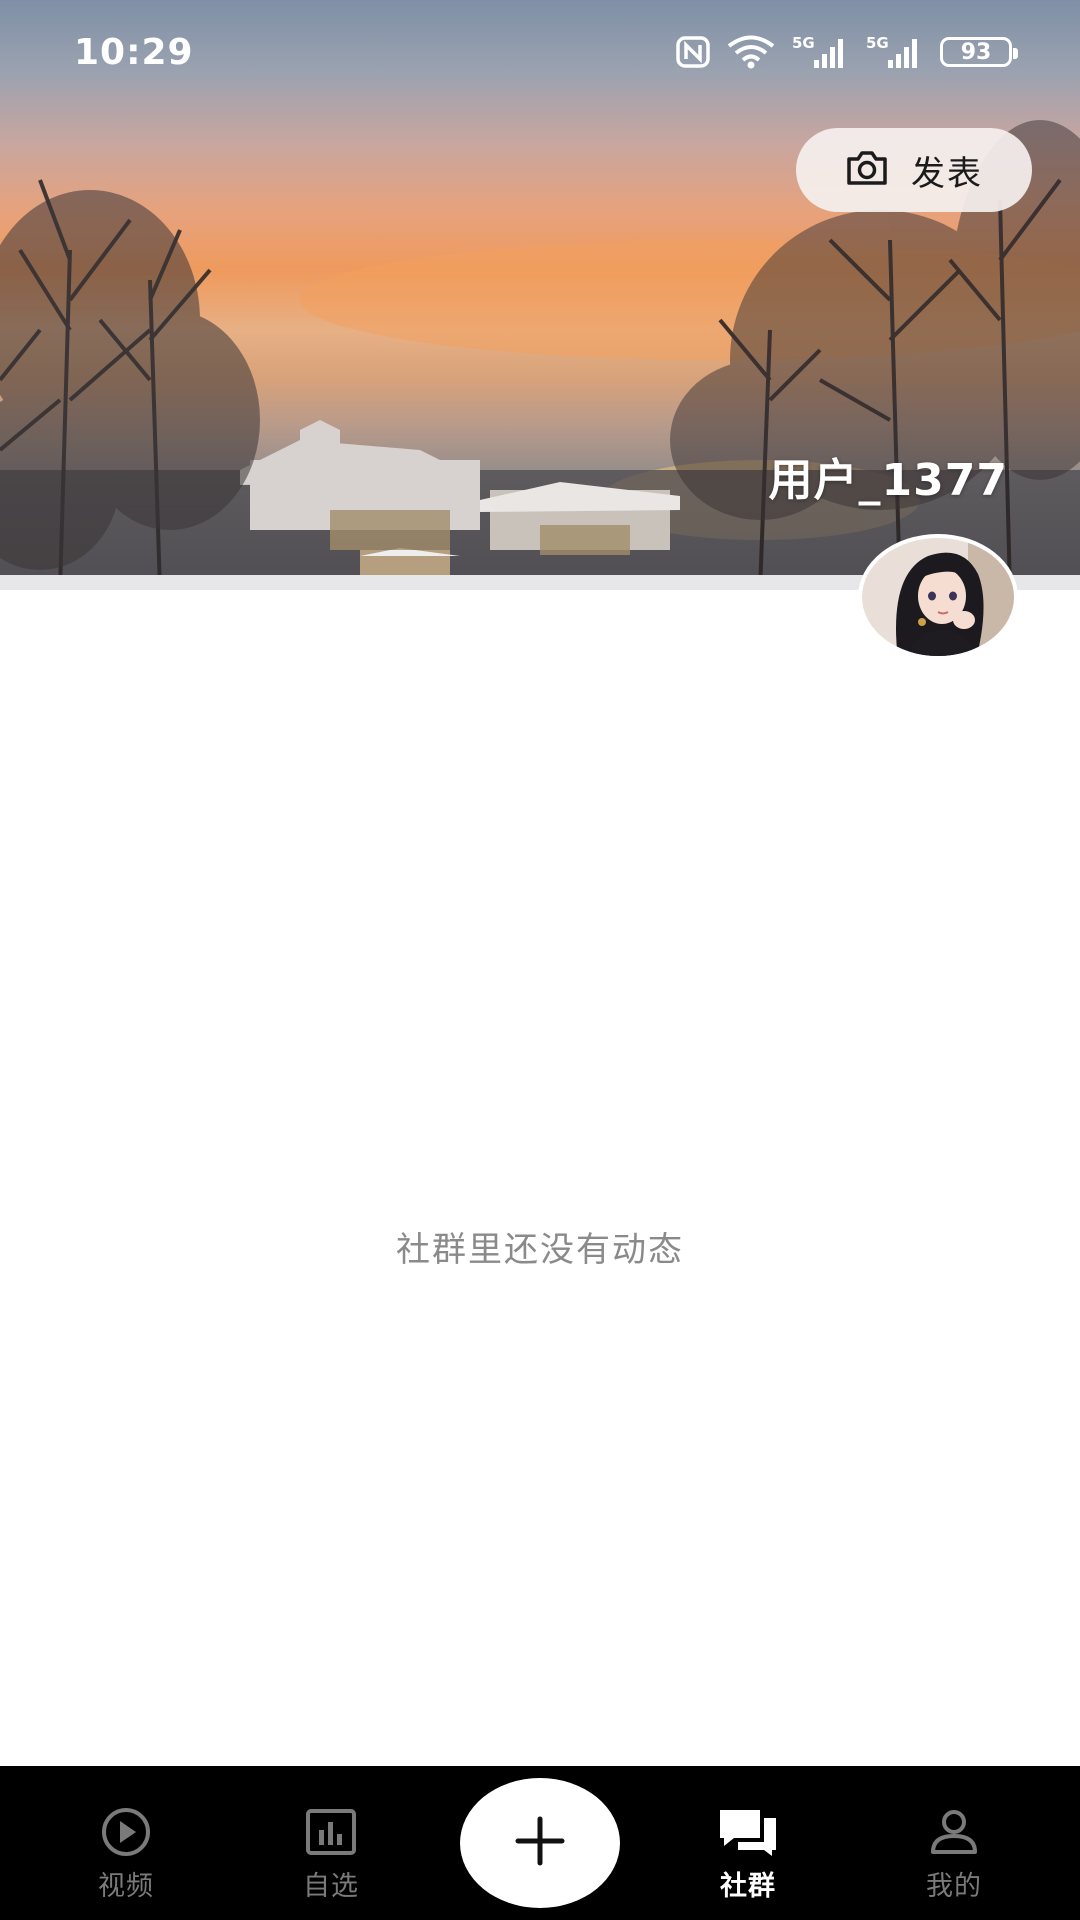 The height and width of the screenshot is (1920, 1080). I want to click on bar-chart-icon, so click(331, 1832).